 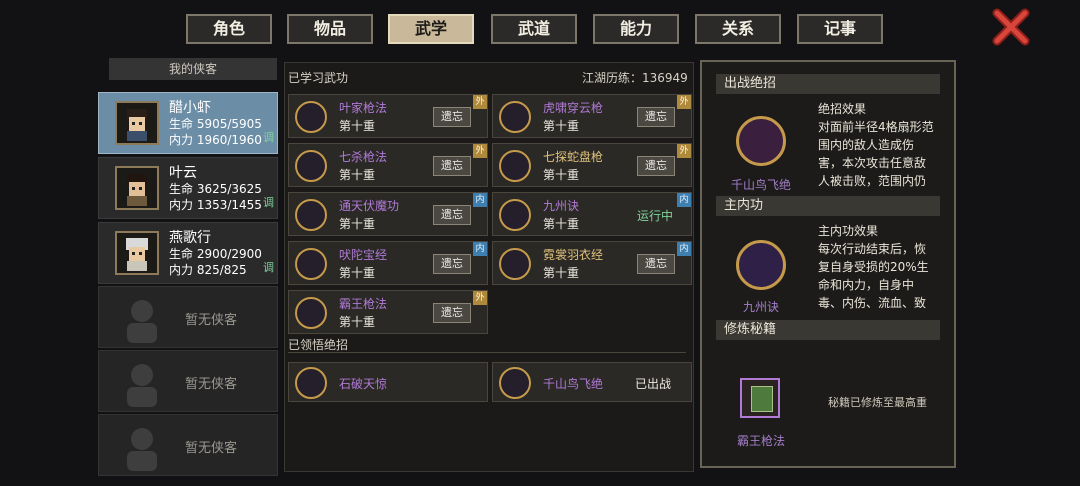 I want to click on skill-card: 七探蛇盘枪 第十重 遗忘 外, so click(x=592, y=165).